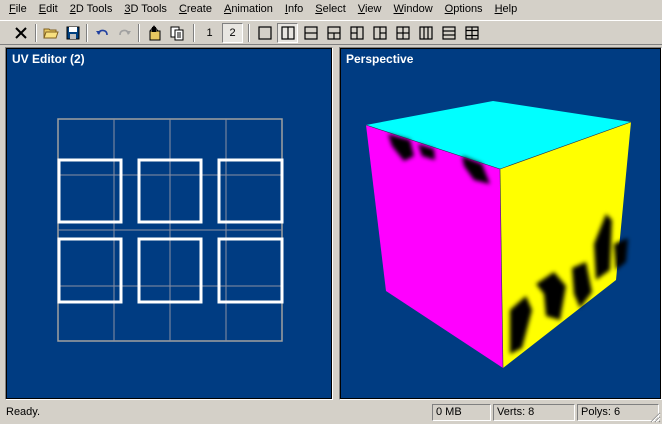 This screenshot has height=424, width=662. I want to click on layout-split-horizontal-icon, so click(310, 33).